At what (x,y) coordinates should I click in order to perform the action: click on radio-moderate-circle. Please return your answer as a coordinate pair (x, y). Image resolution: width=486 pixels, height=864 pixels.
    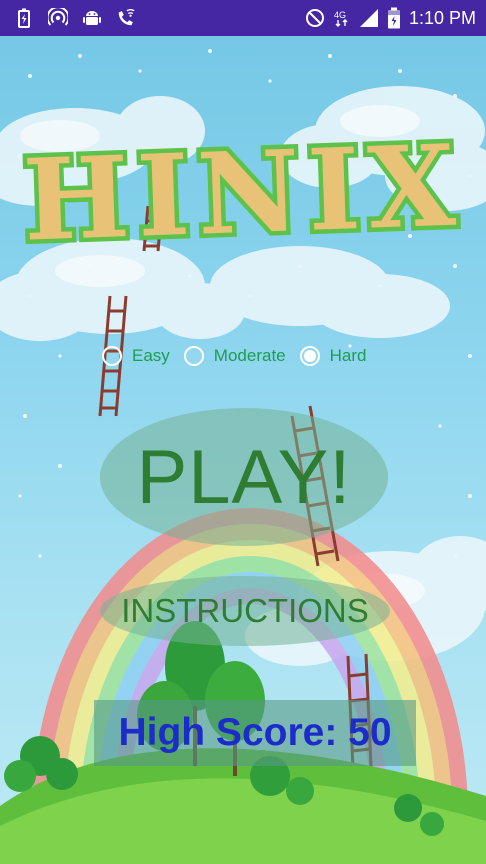
    Looking at the image, I should click on (193, 356).